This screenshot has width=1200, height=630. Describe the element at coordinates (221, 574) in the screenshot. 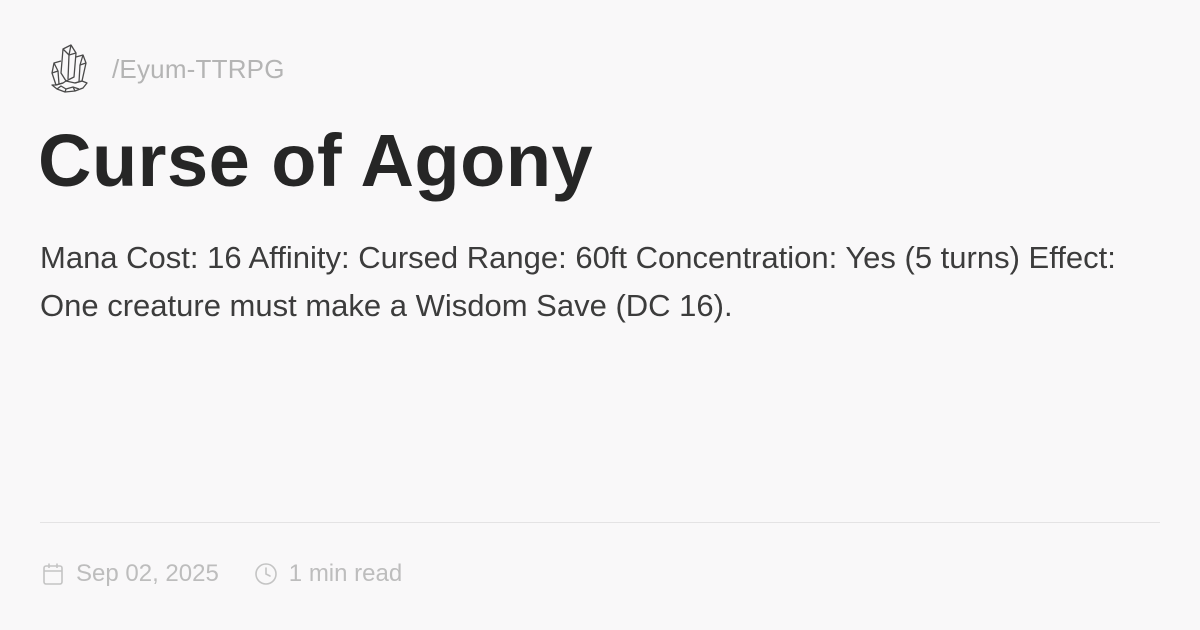

I see `article-meta: Sep 02, 2025 1 min read` at that location.